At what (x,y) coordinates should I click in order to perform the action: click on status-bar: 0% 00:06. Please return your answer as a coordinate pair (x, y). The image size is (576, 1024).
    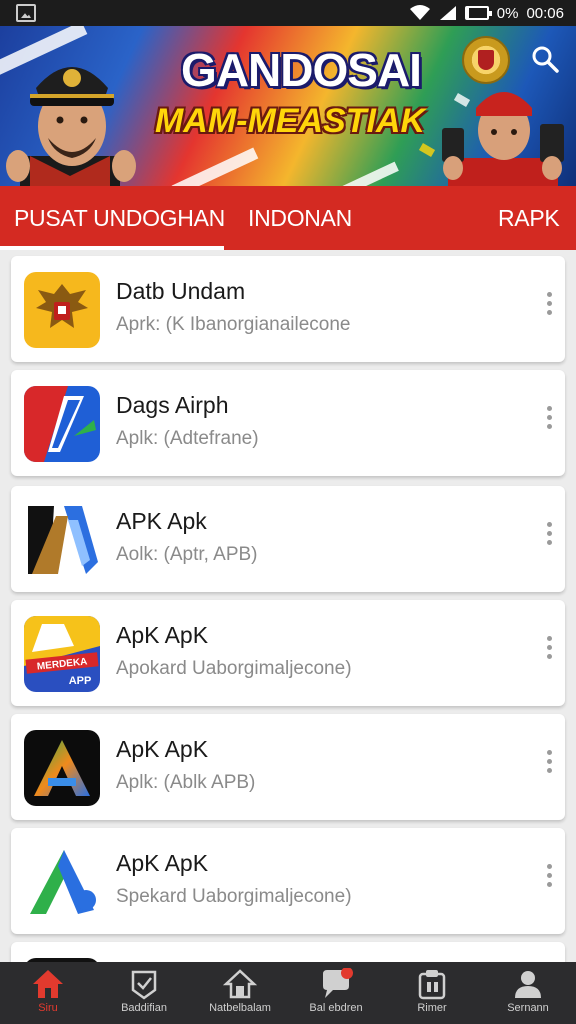
    Looking at the image, I should click on (288, 13).